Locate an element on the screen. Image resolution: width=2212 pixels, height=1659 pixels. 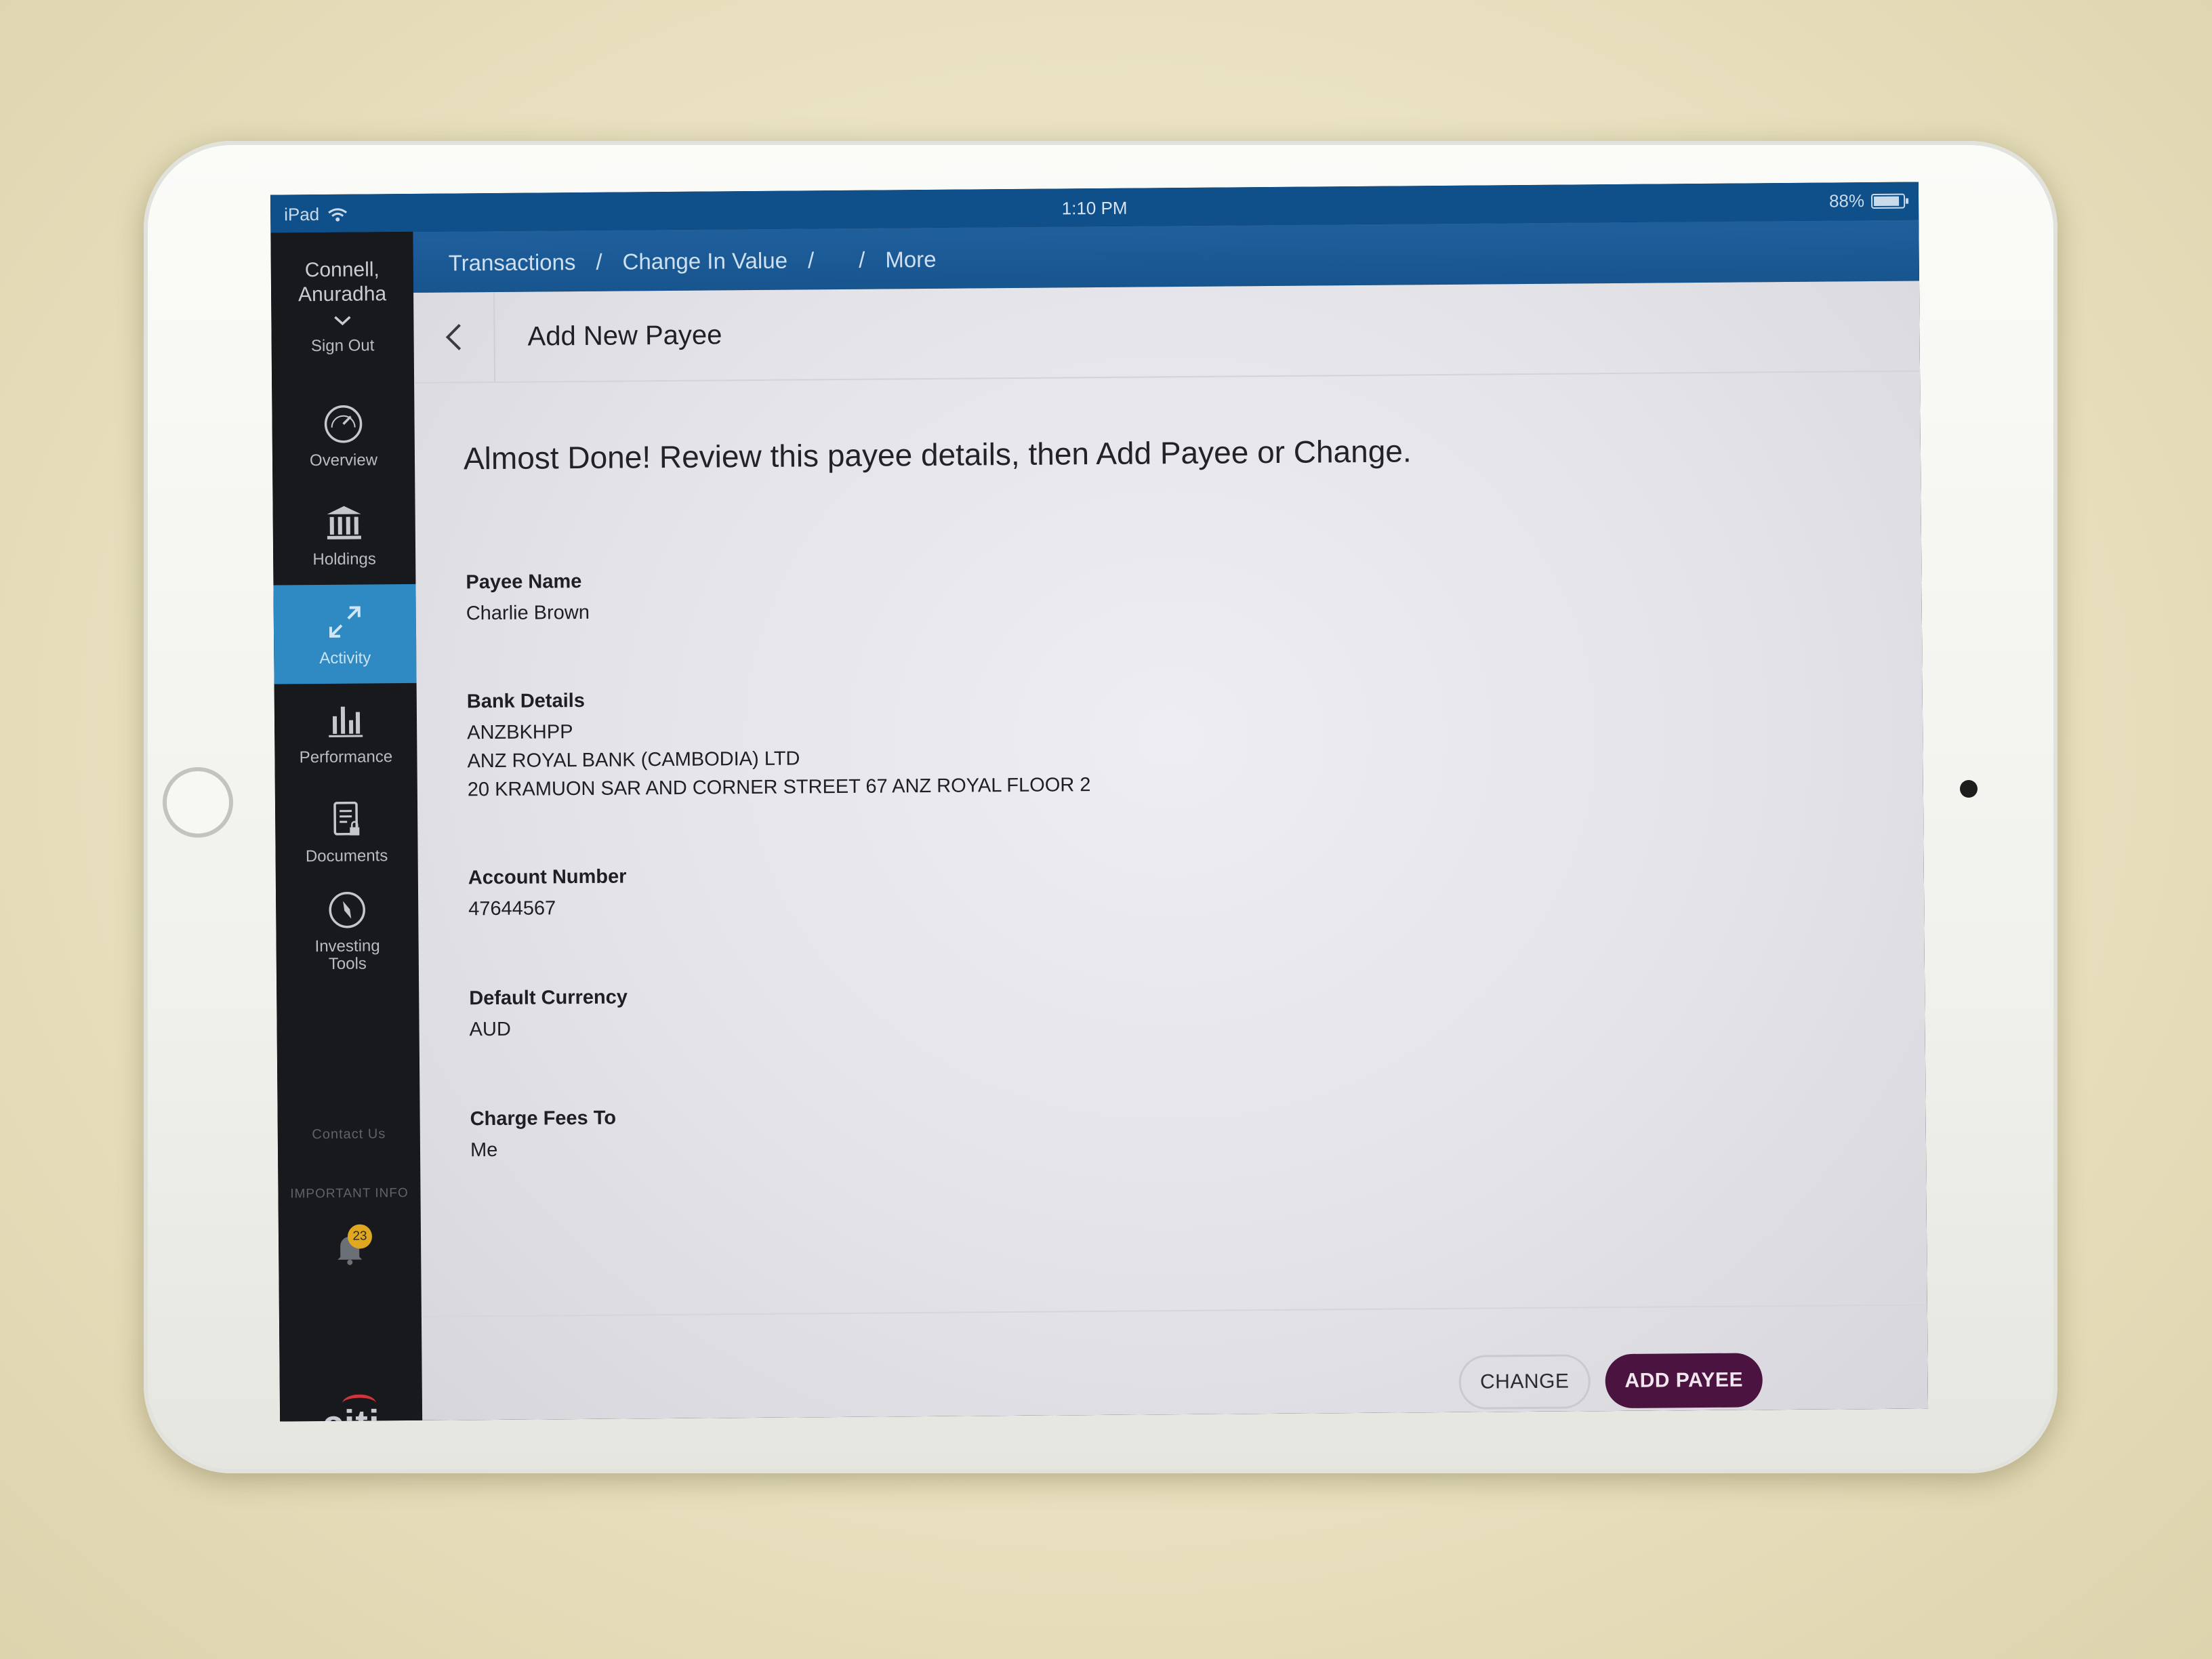
field-value: AUD is located at coordinates (490, 1029).